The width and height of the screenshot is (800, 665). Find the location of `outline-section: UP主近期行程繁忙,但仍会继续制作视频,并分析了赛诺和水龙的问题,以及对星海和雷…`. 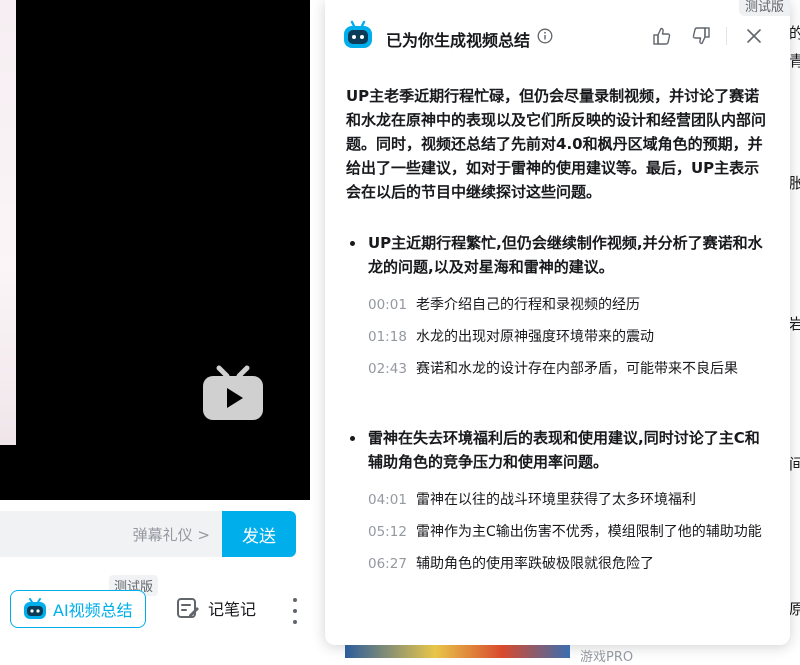

outline-section: UP主近期行程繁忙,但仍会继续制作视频,并分析了赛诺和水龙的问题,以及对星海和雷… is located at coordinates (561, 310).